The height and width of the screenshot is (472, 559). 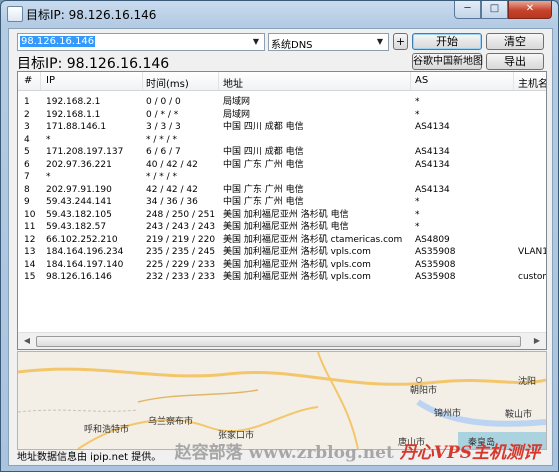 What do you see at coordinates (79, 214) in the screenshot?
I see `cell-ip: 59.43.182.105` at bounding box center [79, 214].